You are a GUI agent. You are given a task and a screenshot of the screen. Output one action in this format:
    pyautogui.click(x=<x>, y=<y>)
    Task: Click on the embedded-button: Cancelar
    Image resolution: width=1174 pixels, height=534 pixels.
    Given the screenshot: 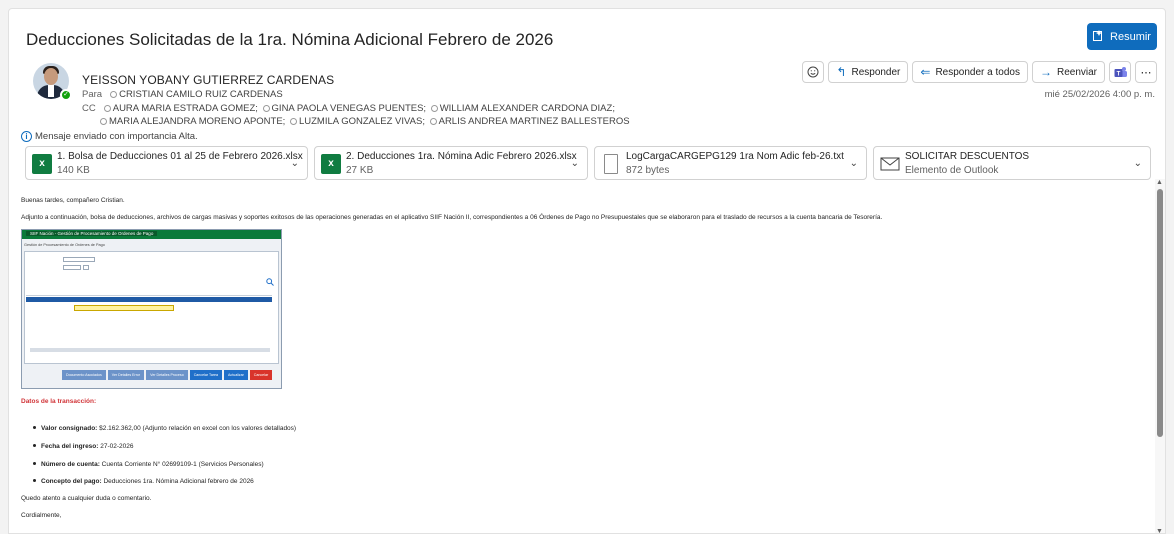 What is the action you would take?
    pyautogui.click(x=261, y=375)
    